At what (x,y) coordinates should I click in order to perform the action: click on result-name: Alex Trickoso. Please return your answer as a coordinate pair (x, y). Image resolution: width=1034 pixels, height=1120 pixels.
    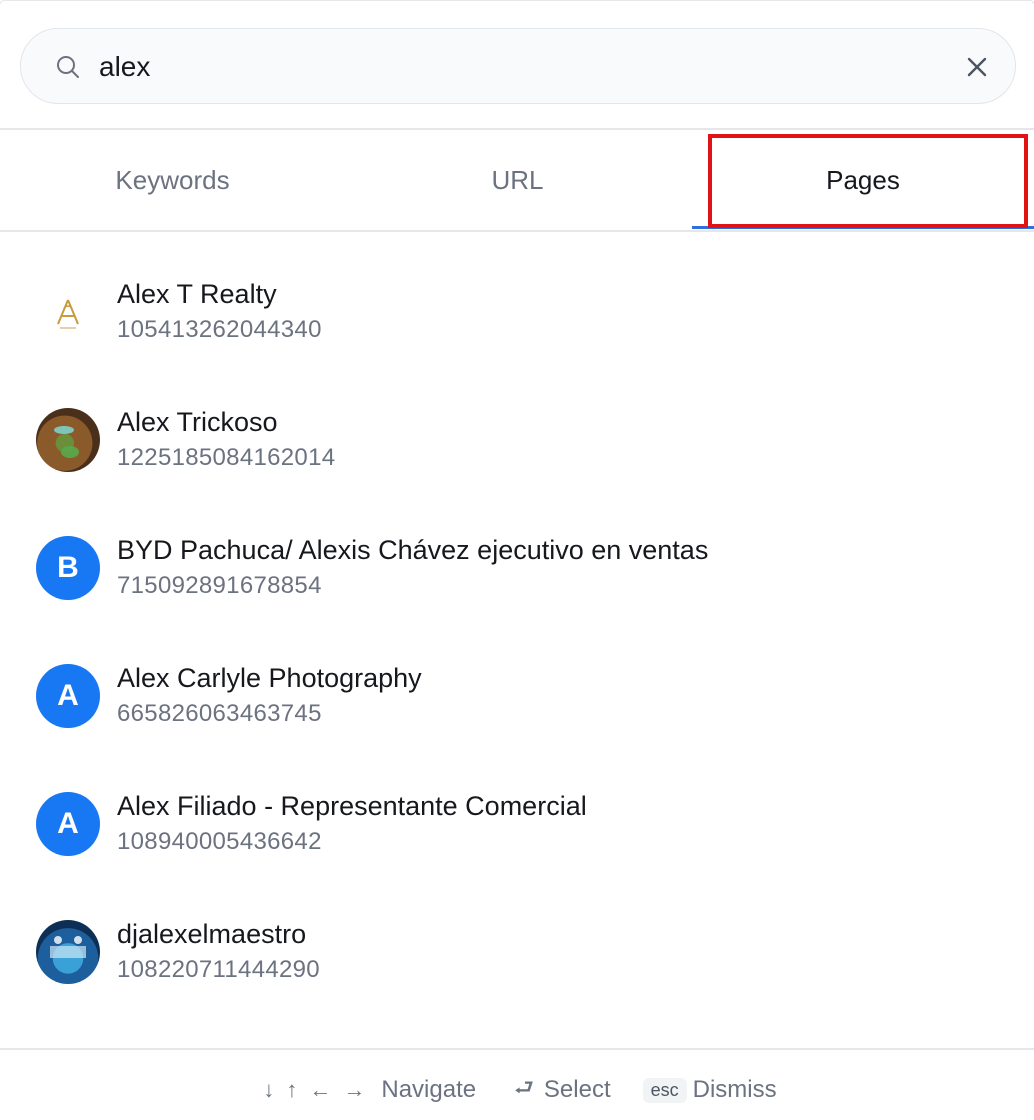
    Looking at the image, I should click on (197, 422).